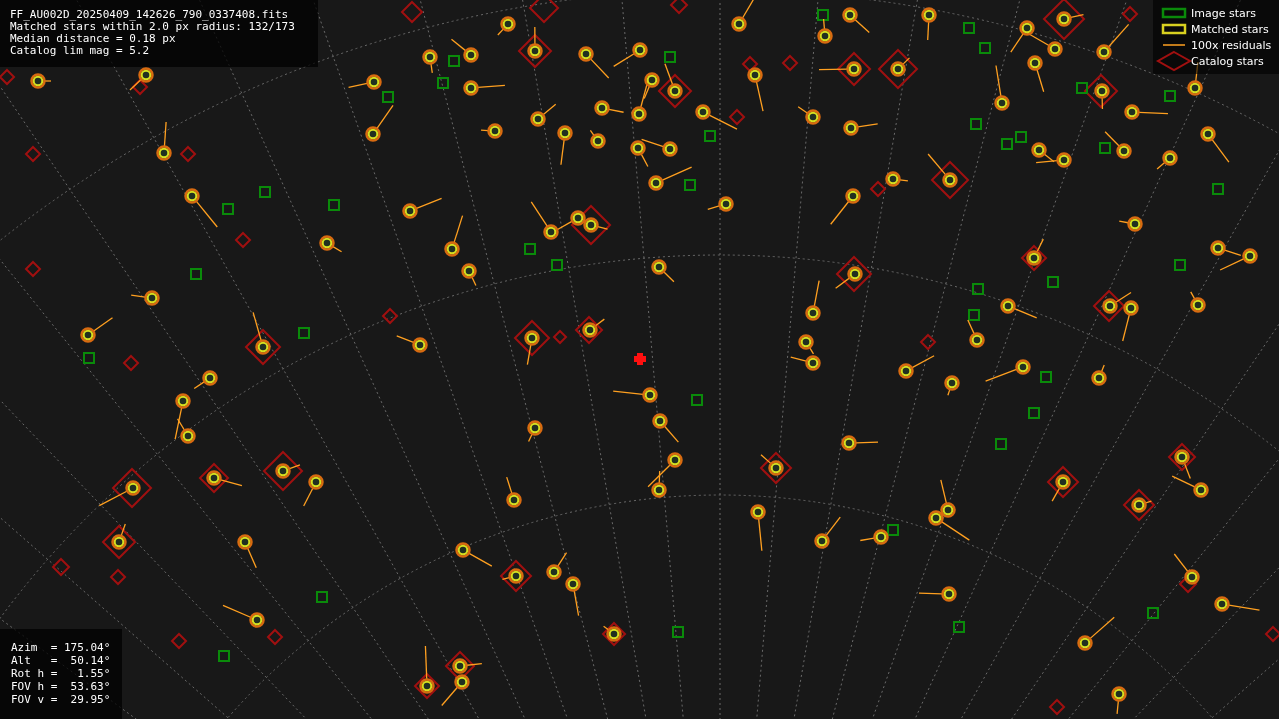  I want to click on pointing-text: Rot h = 1.55°, so click(61, 673).